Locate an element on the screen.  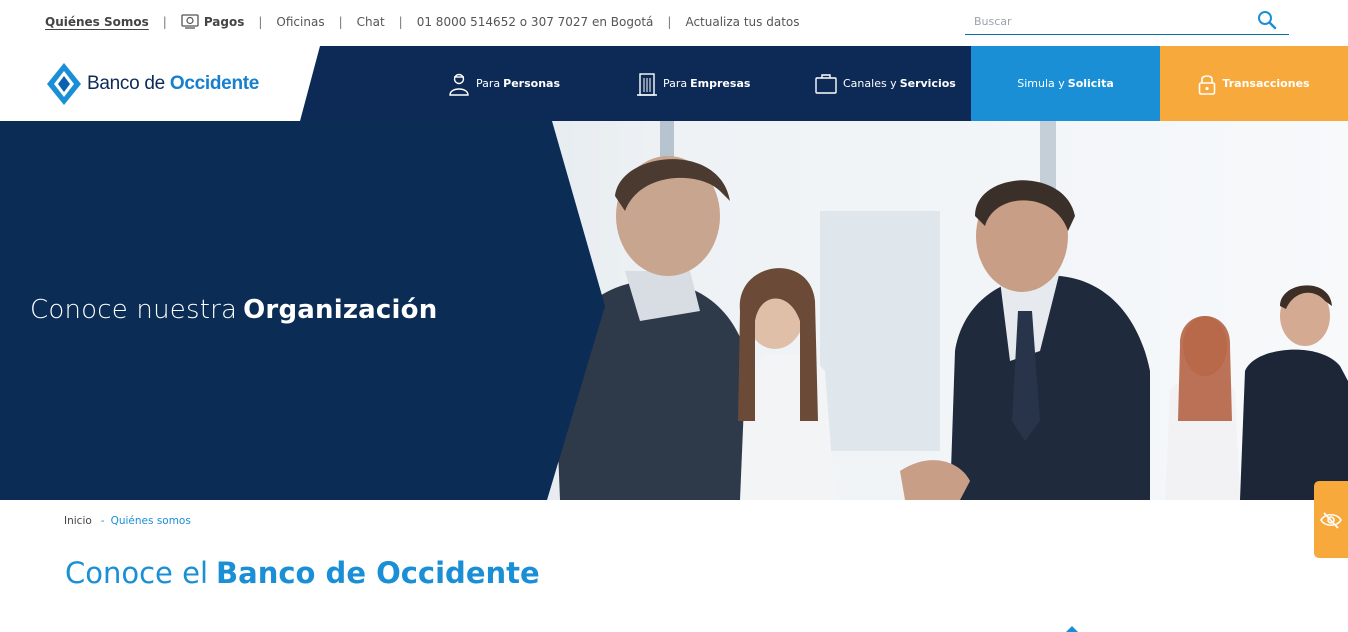
nav-transacciones-label: Transacciones is located at coordinates (1266, 83).